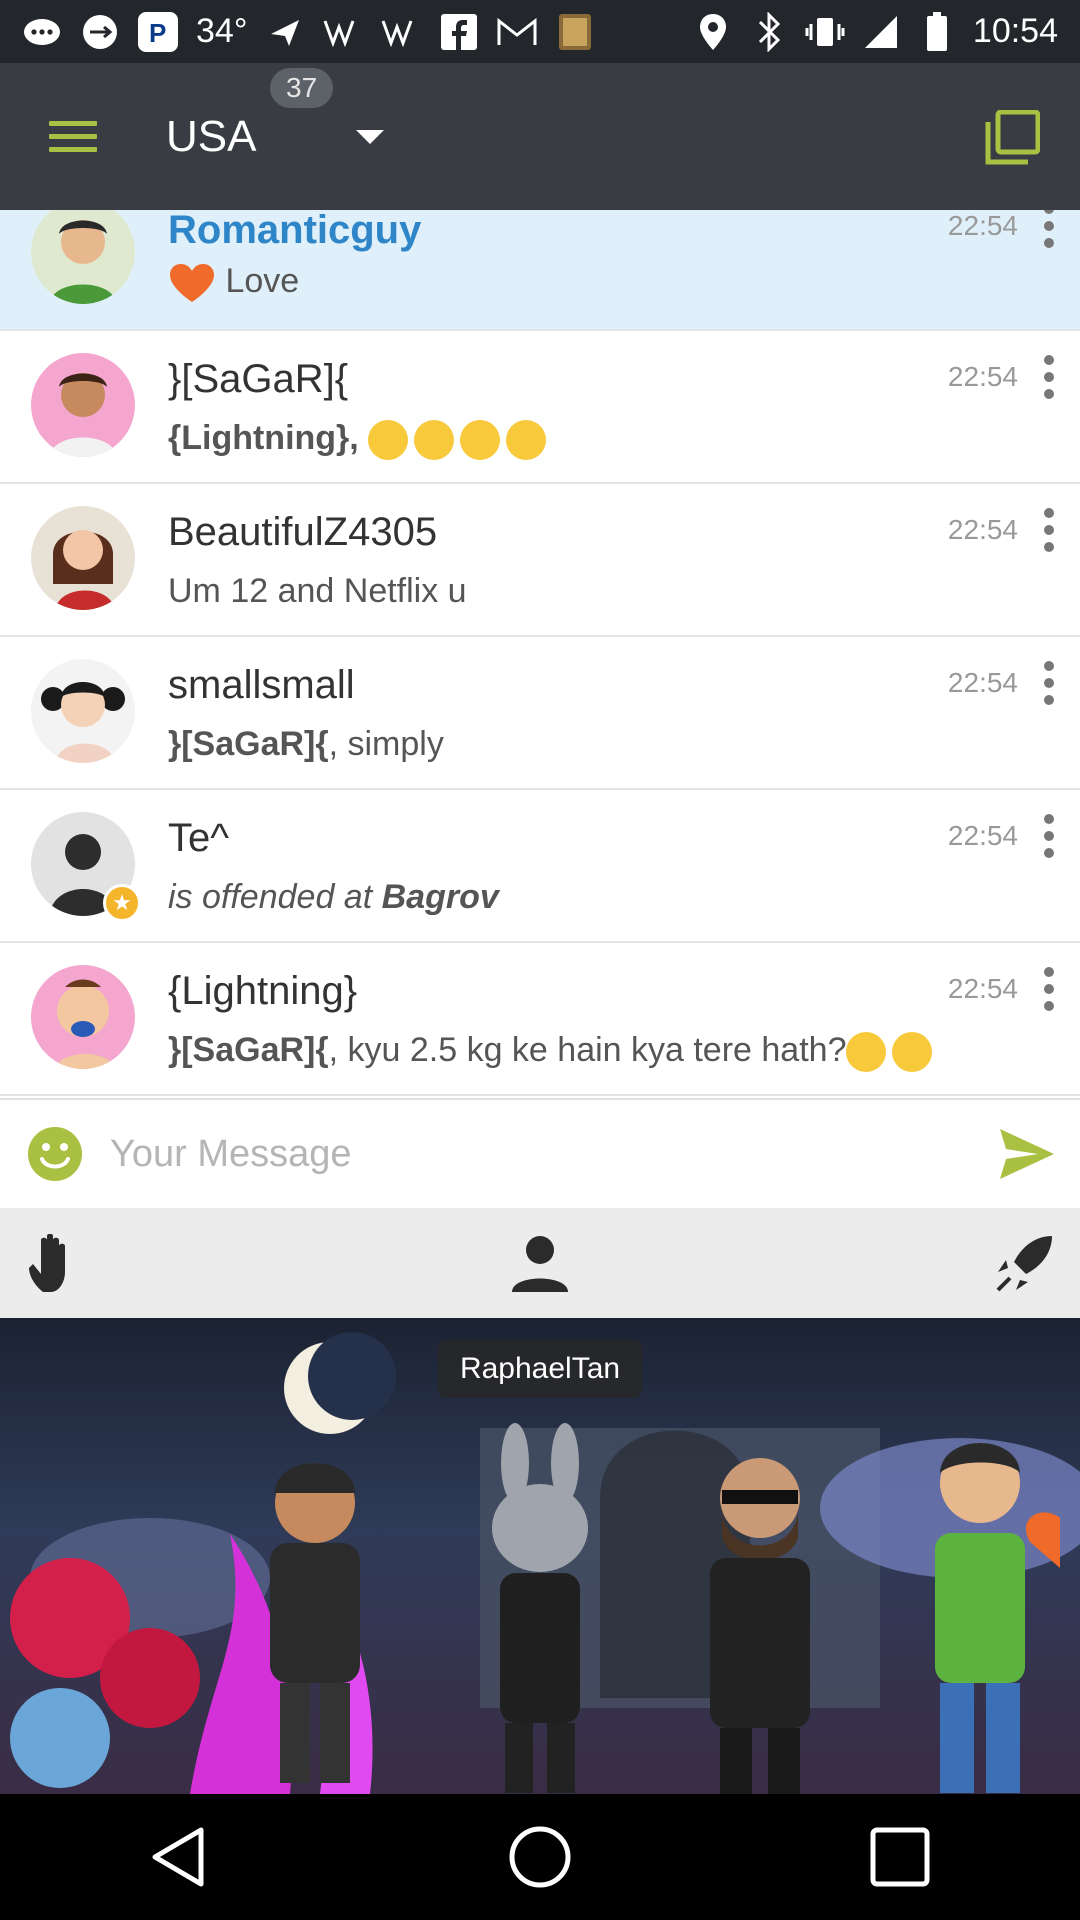  What do you see at coordinates (258, 379) in the screenshot?
I see `chat-name: }[SaGaR]{` at bounding box center [258, 379].